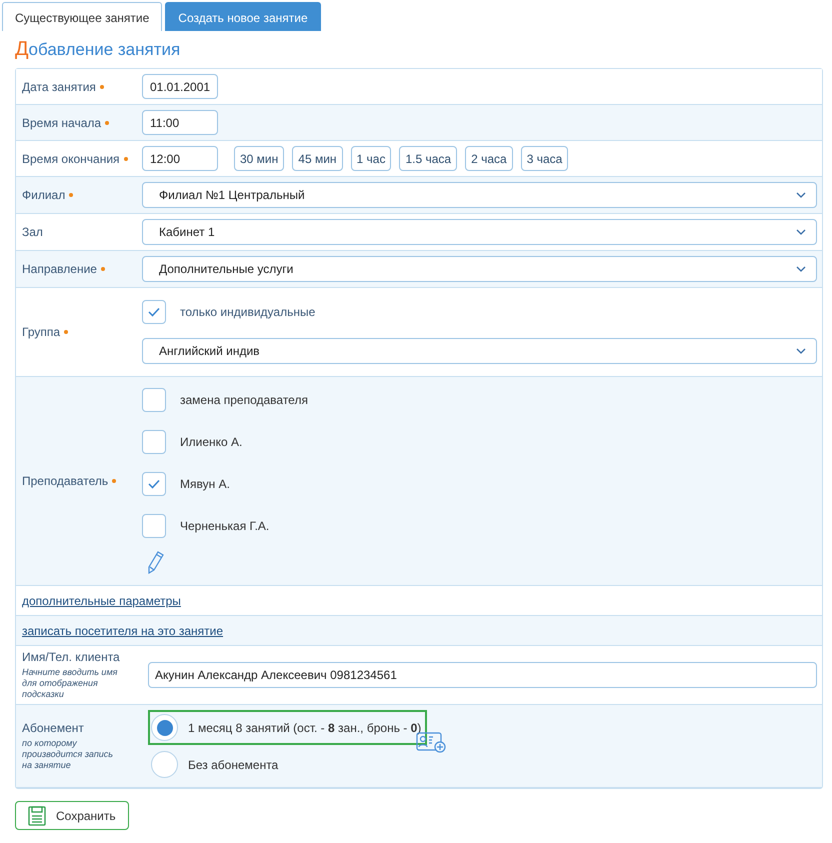 The image size is (832, 843). Describe the element at coordinates (82, 16) in the screenshot. I see `tab: Существующее занятие` at that location.